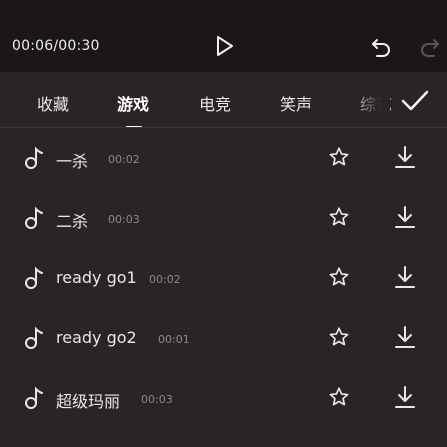 The height and width of the screenshot is (447, 447). What do you see at coordinates (174, 339) in the screenshot?
I see `sound-duration: 00:01` at bounding box center [174, 339].